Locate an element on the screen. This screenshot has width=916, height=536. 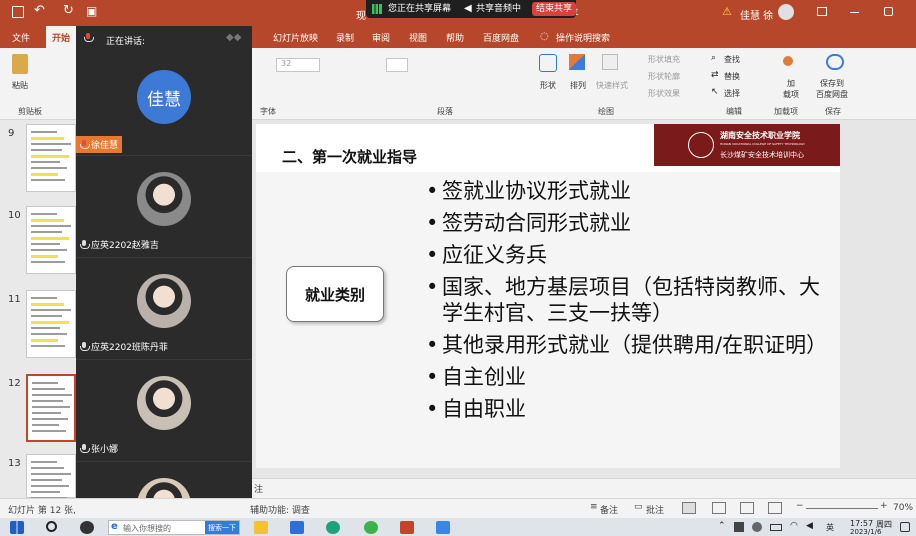
mic-icon is located at coordinates (85, 244).